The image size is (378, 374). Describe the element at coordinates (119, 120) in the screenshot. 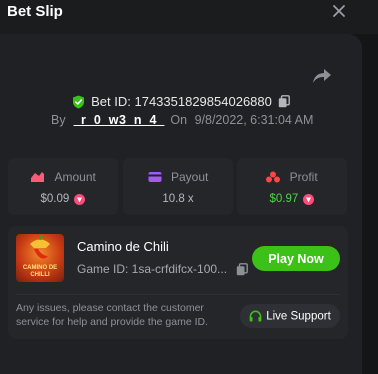

I see `bettor-username: _r_0_w3_n_4_` at that location.